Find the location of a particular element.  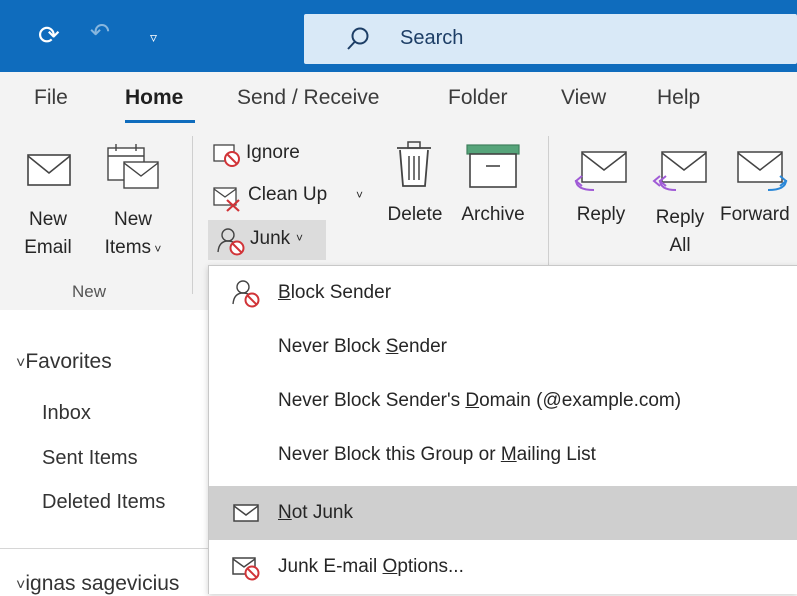

group-separator is located at coordinates (192, 215).